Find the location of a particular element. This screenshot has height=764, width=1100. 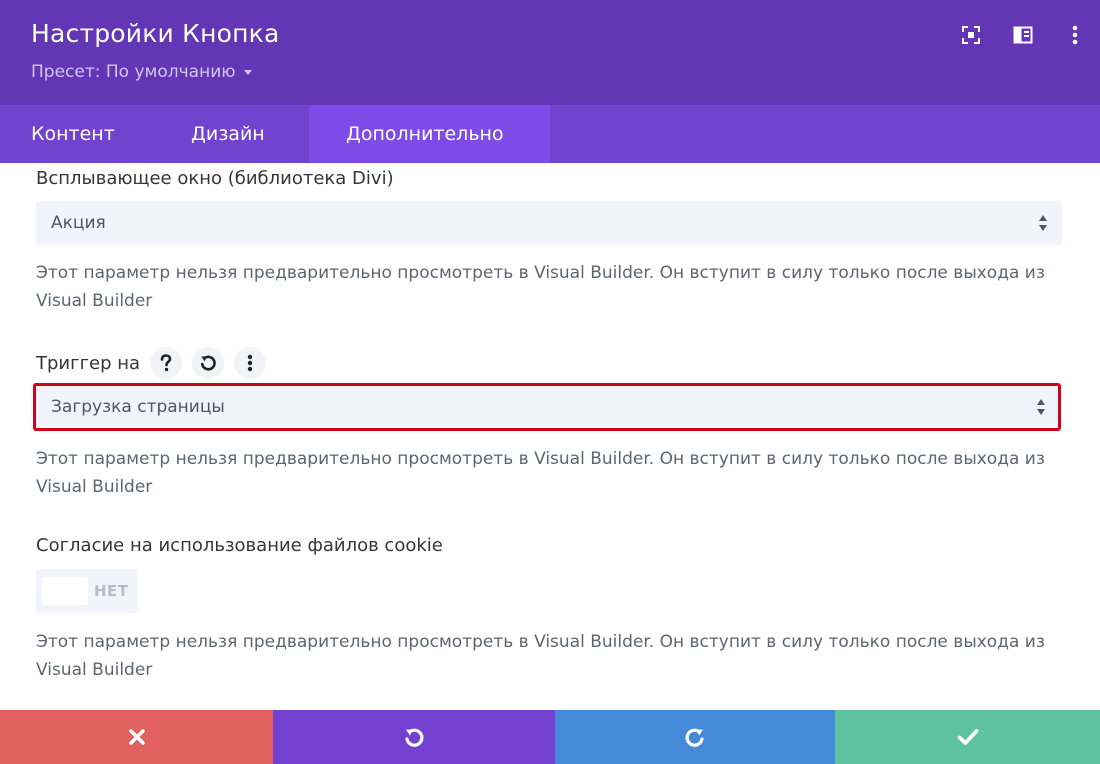

preset-dropdown: Пресет: По умолчанию is located at coordinates (141, 72).